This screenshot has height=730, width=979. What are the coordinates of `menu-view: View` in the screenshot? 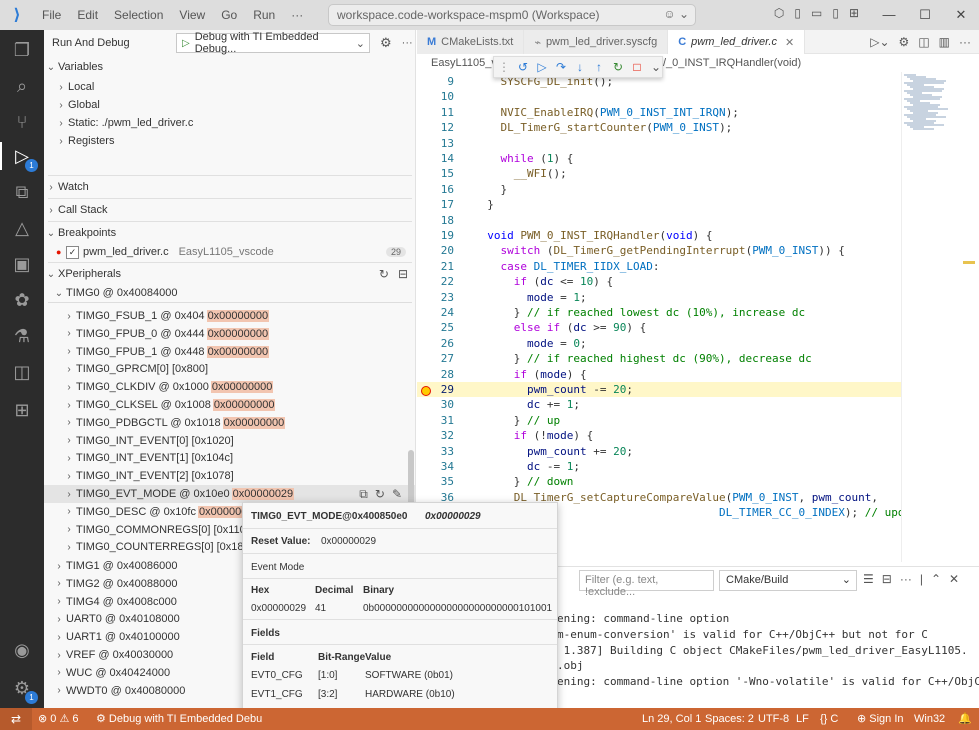 It's located at (192, 15).